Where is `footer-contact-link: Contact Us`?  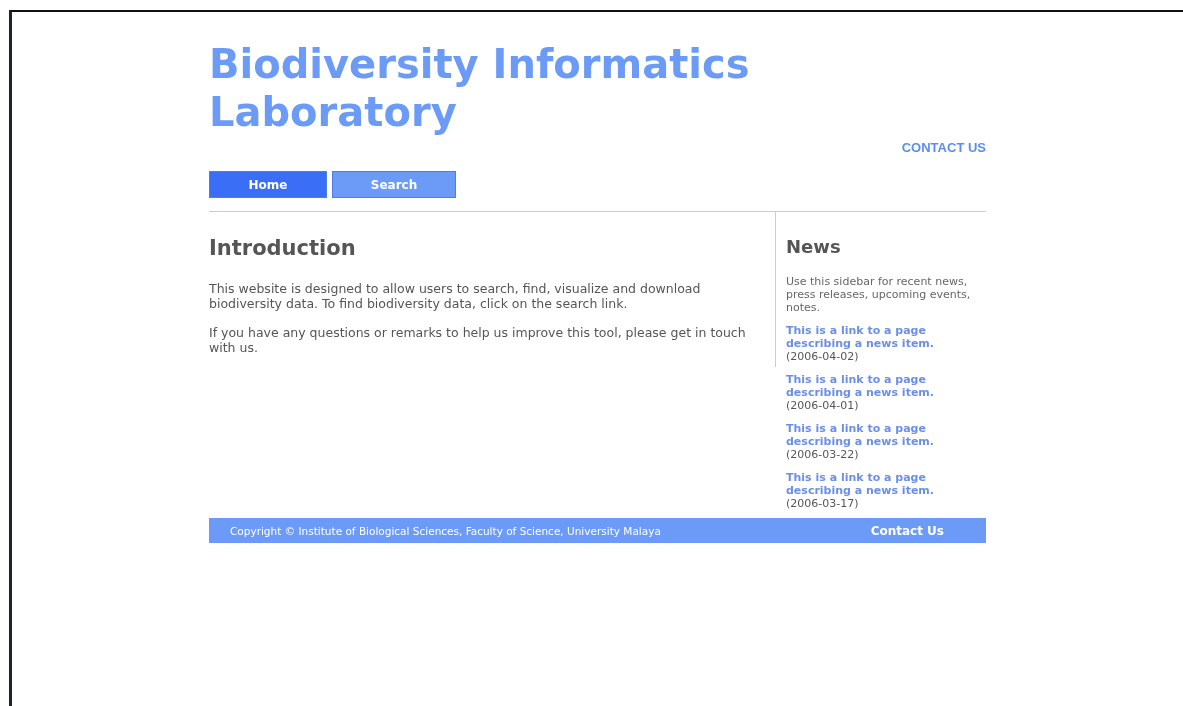
footer-contact-link: Contact Us is located at coordinates (907, 530).